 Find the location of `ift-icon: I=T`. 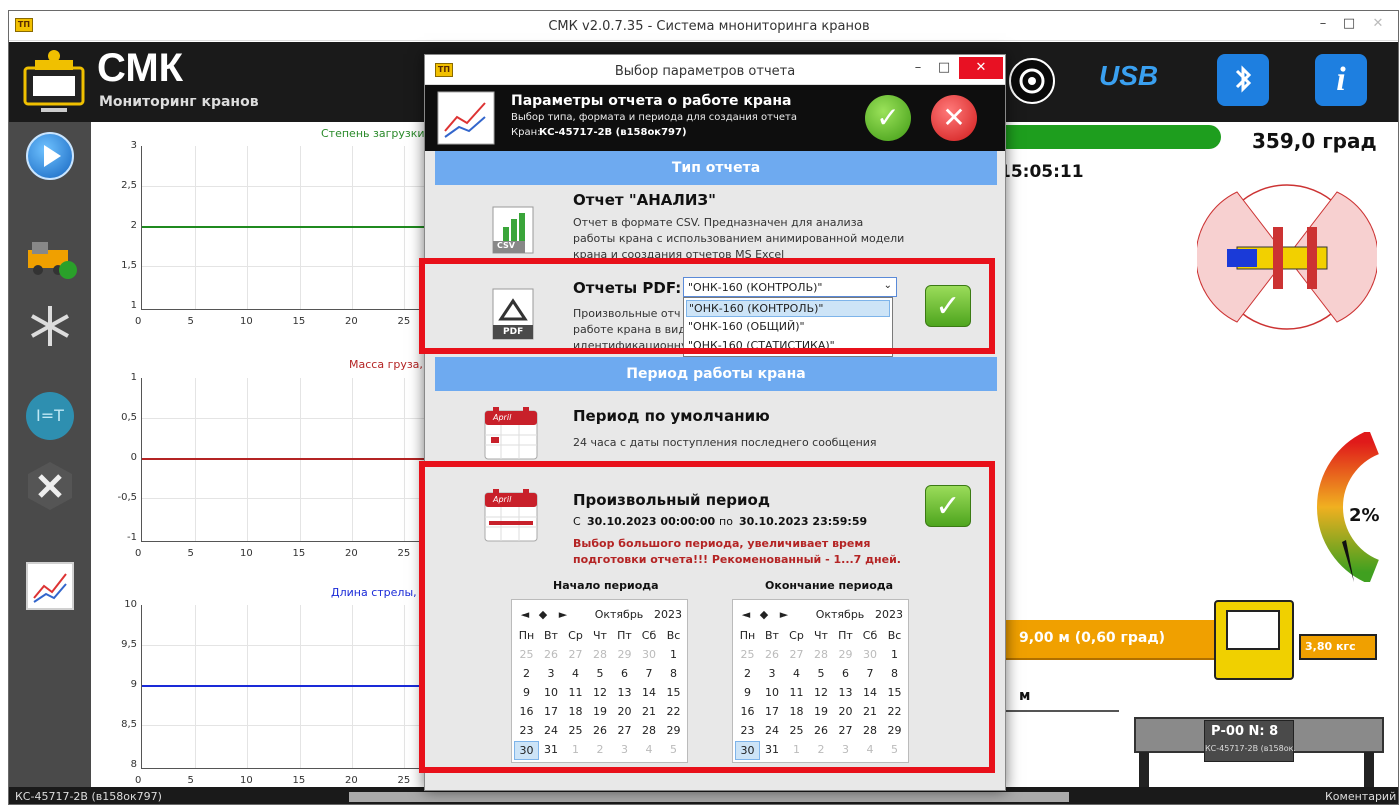

ift-icon: I=T is located at coordinates (50, 415).